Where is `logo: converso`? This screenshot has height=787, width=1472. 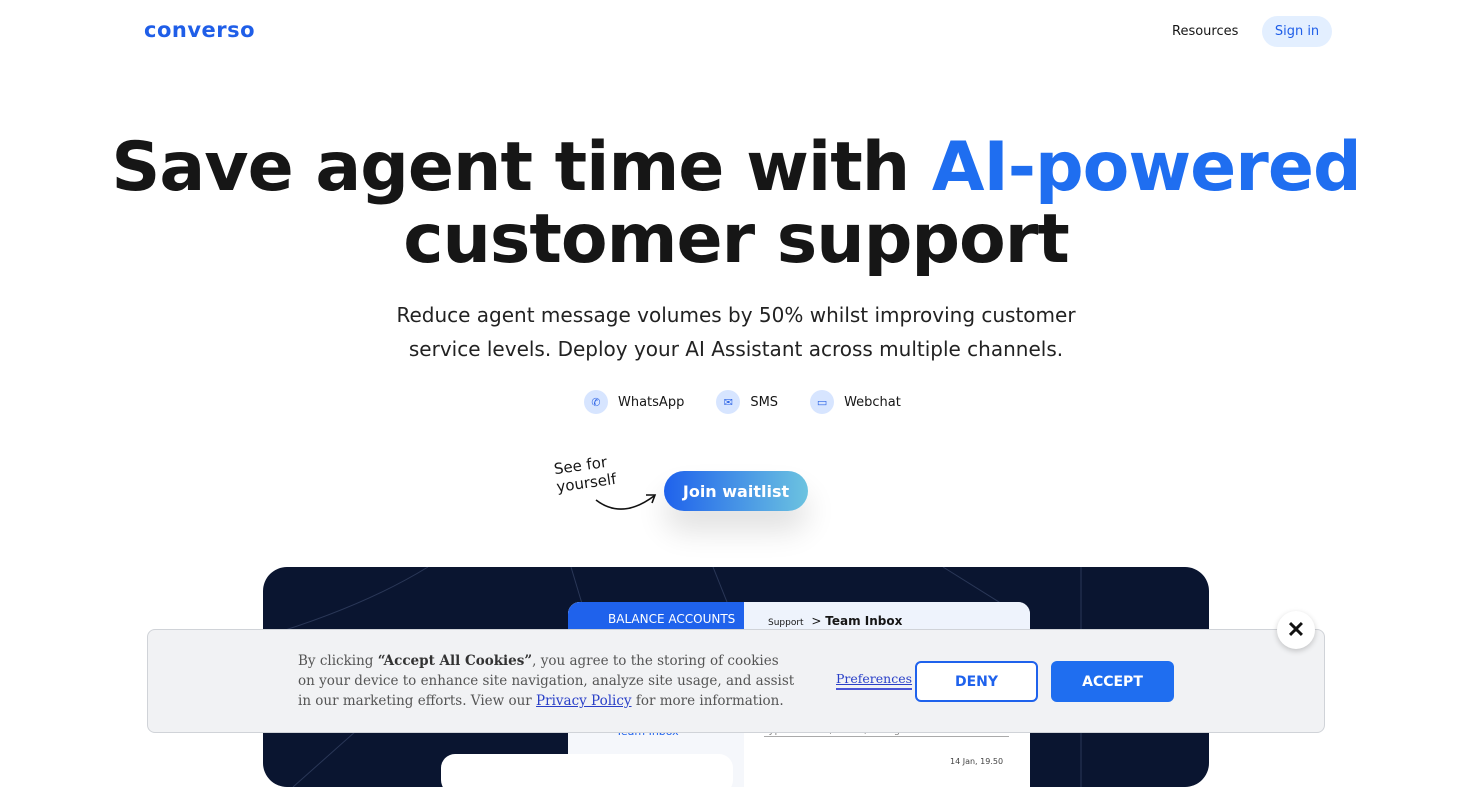
logo: converso is located at coordinates (199, 30).